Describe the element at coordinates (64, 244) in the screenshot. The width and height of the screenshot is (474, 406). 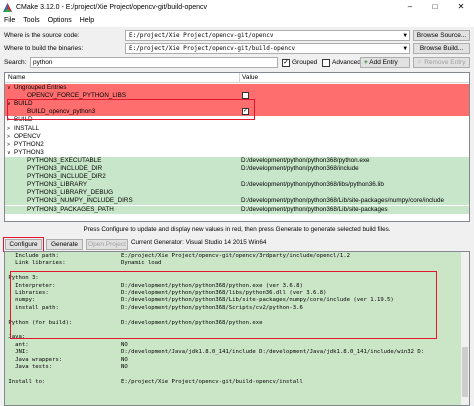
I see `generate-button: Generate` at that location.